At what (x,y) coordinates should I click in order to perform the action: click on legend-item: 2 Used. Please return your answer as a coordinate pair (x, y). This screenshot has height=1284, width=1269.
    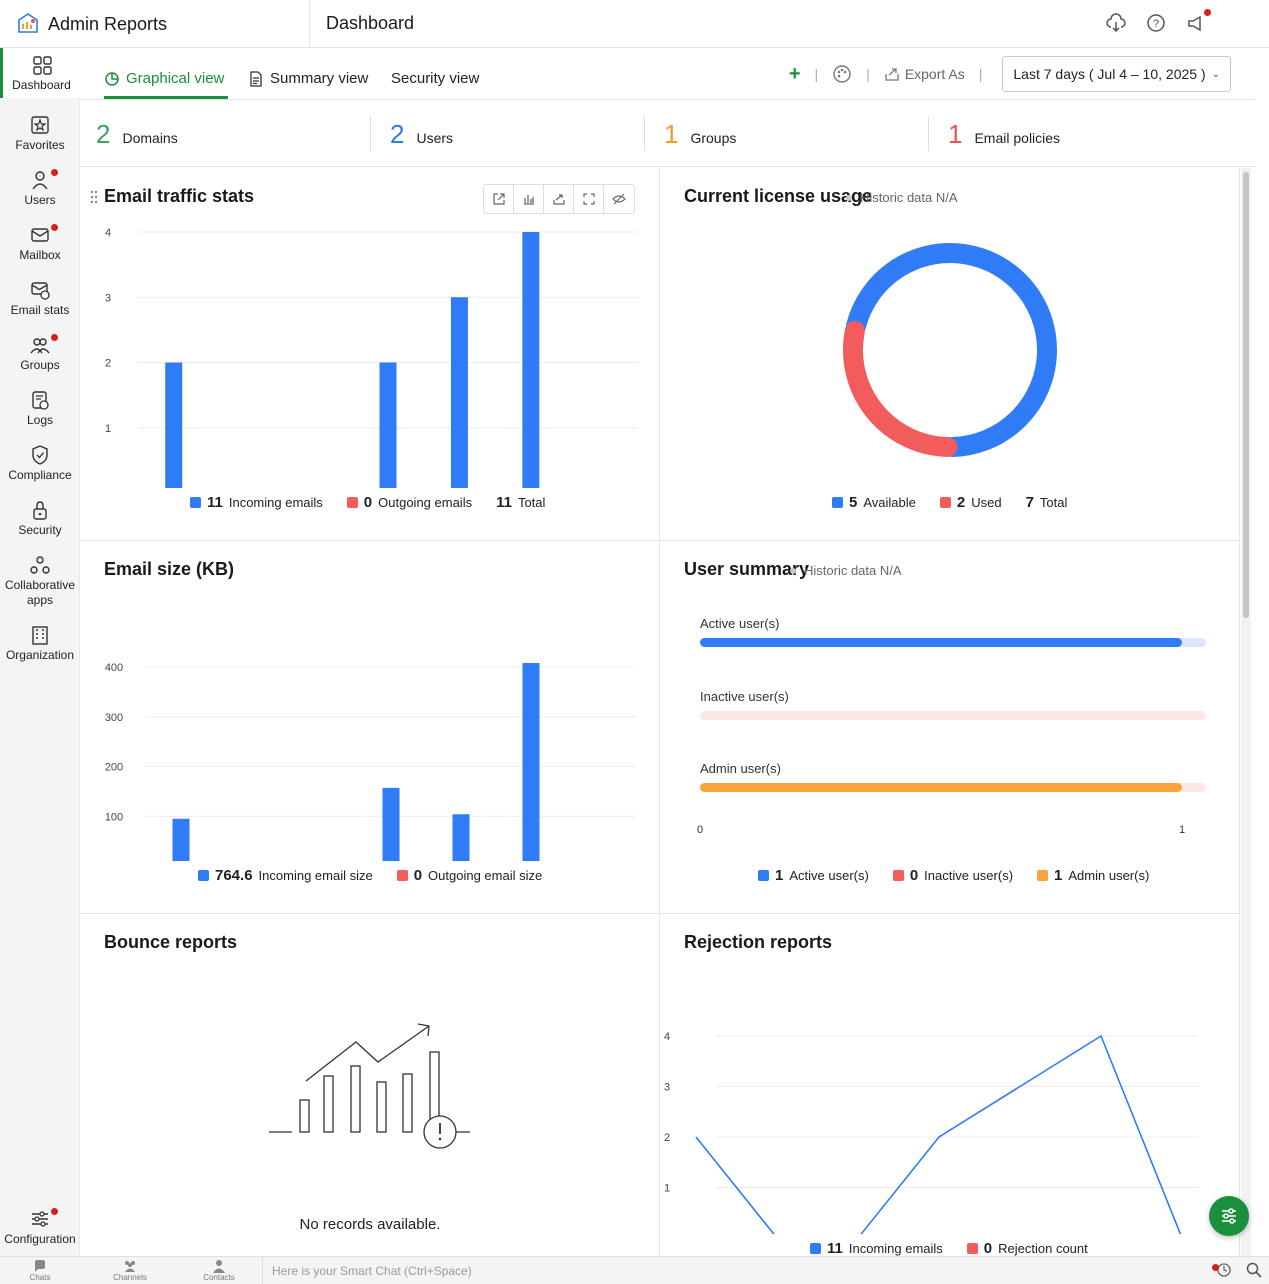
    Looking at the image, I should click on (970, 502).